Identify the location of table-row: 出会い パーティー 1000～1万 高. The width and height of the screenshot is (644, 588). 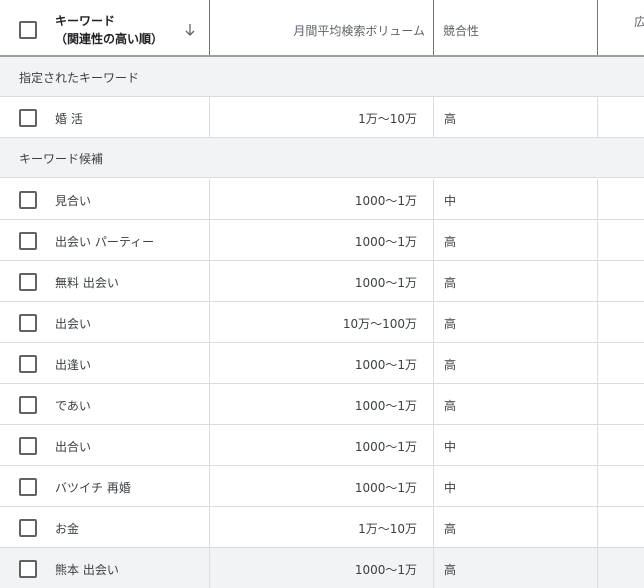
(322, 240).